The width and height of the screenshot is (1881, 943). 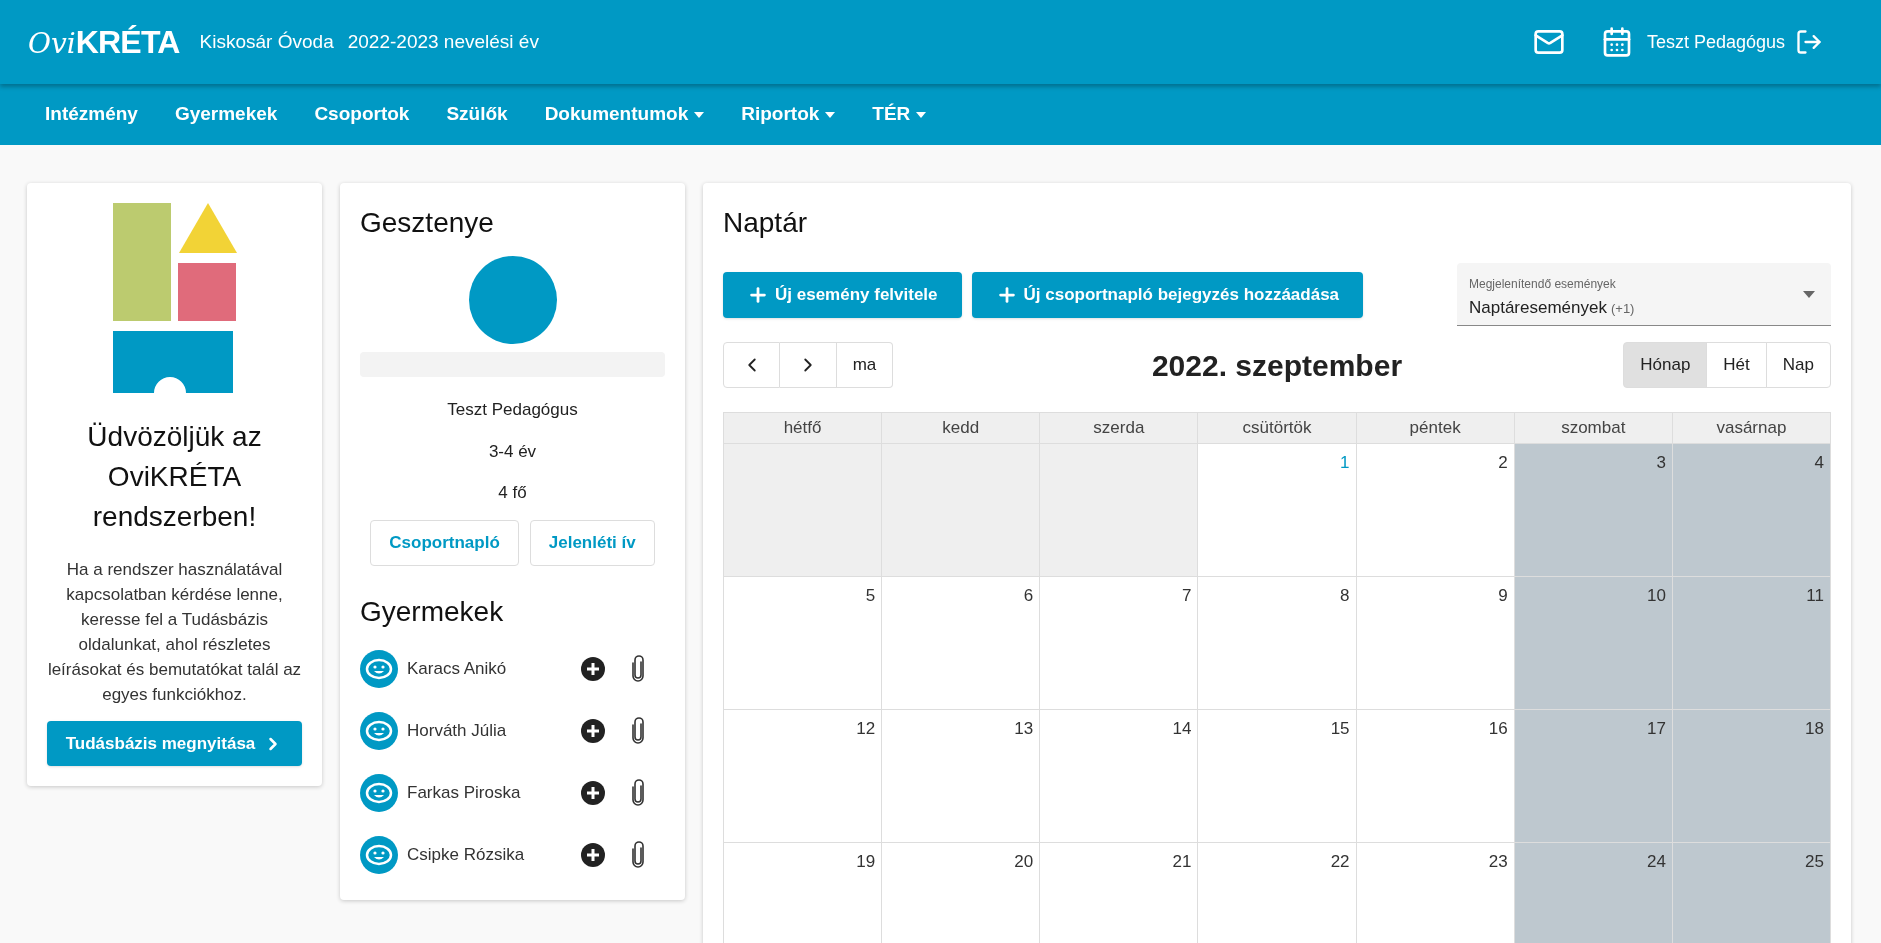 What do you see at coordinates (1498, 729) in the screenshot?
I see `day-number: 16` at bounding box center [1498, 729].